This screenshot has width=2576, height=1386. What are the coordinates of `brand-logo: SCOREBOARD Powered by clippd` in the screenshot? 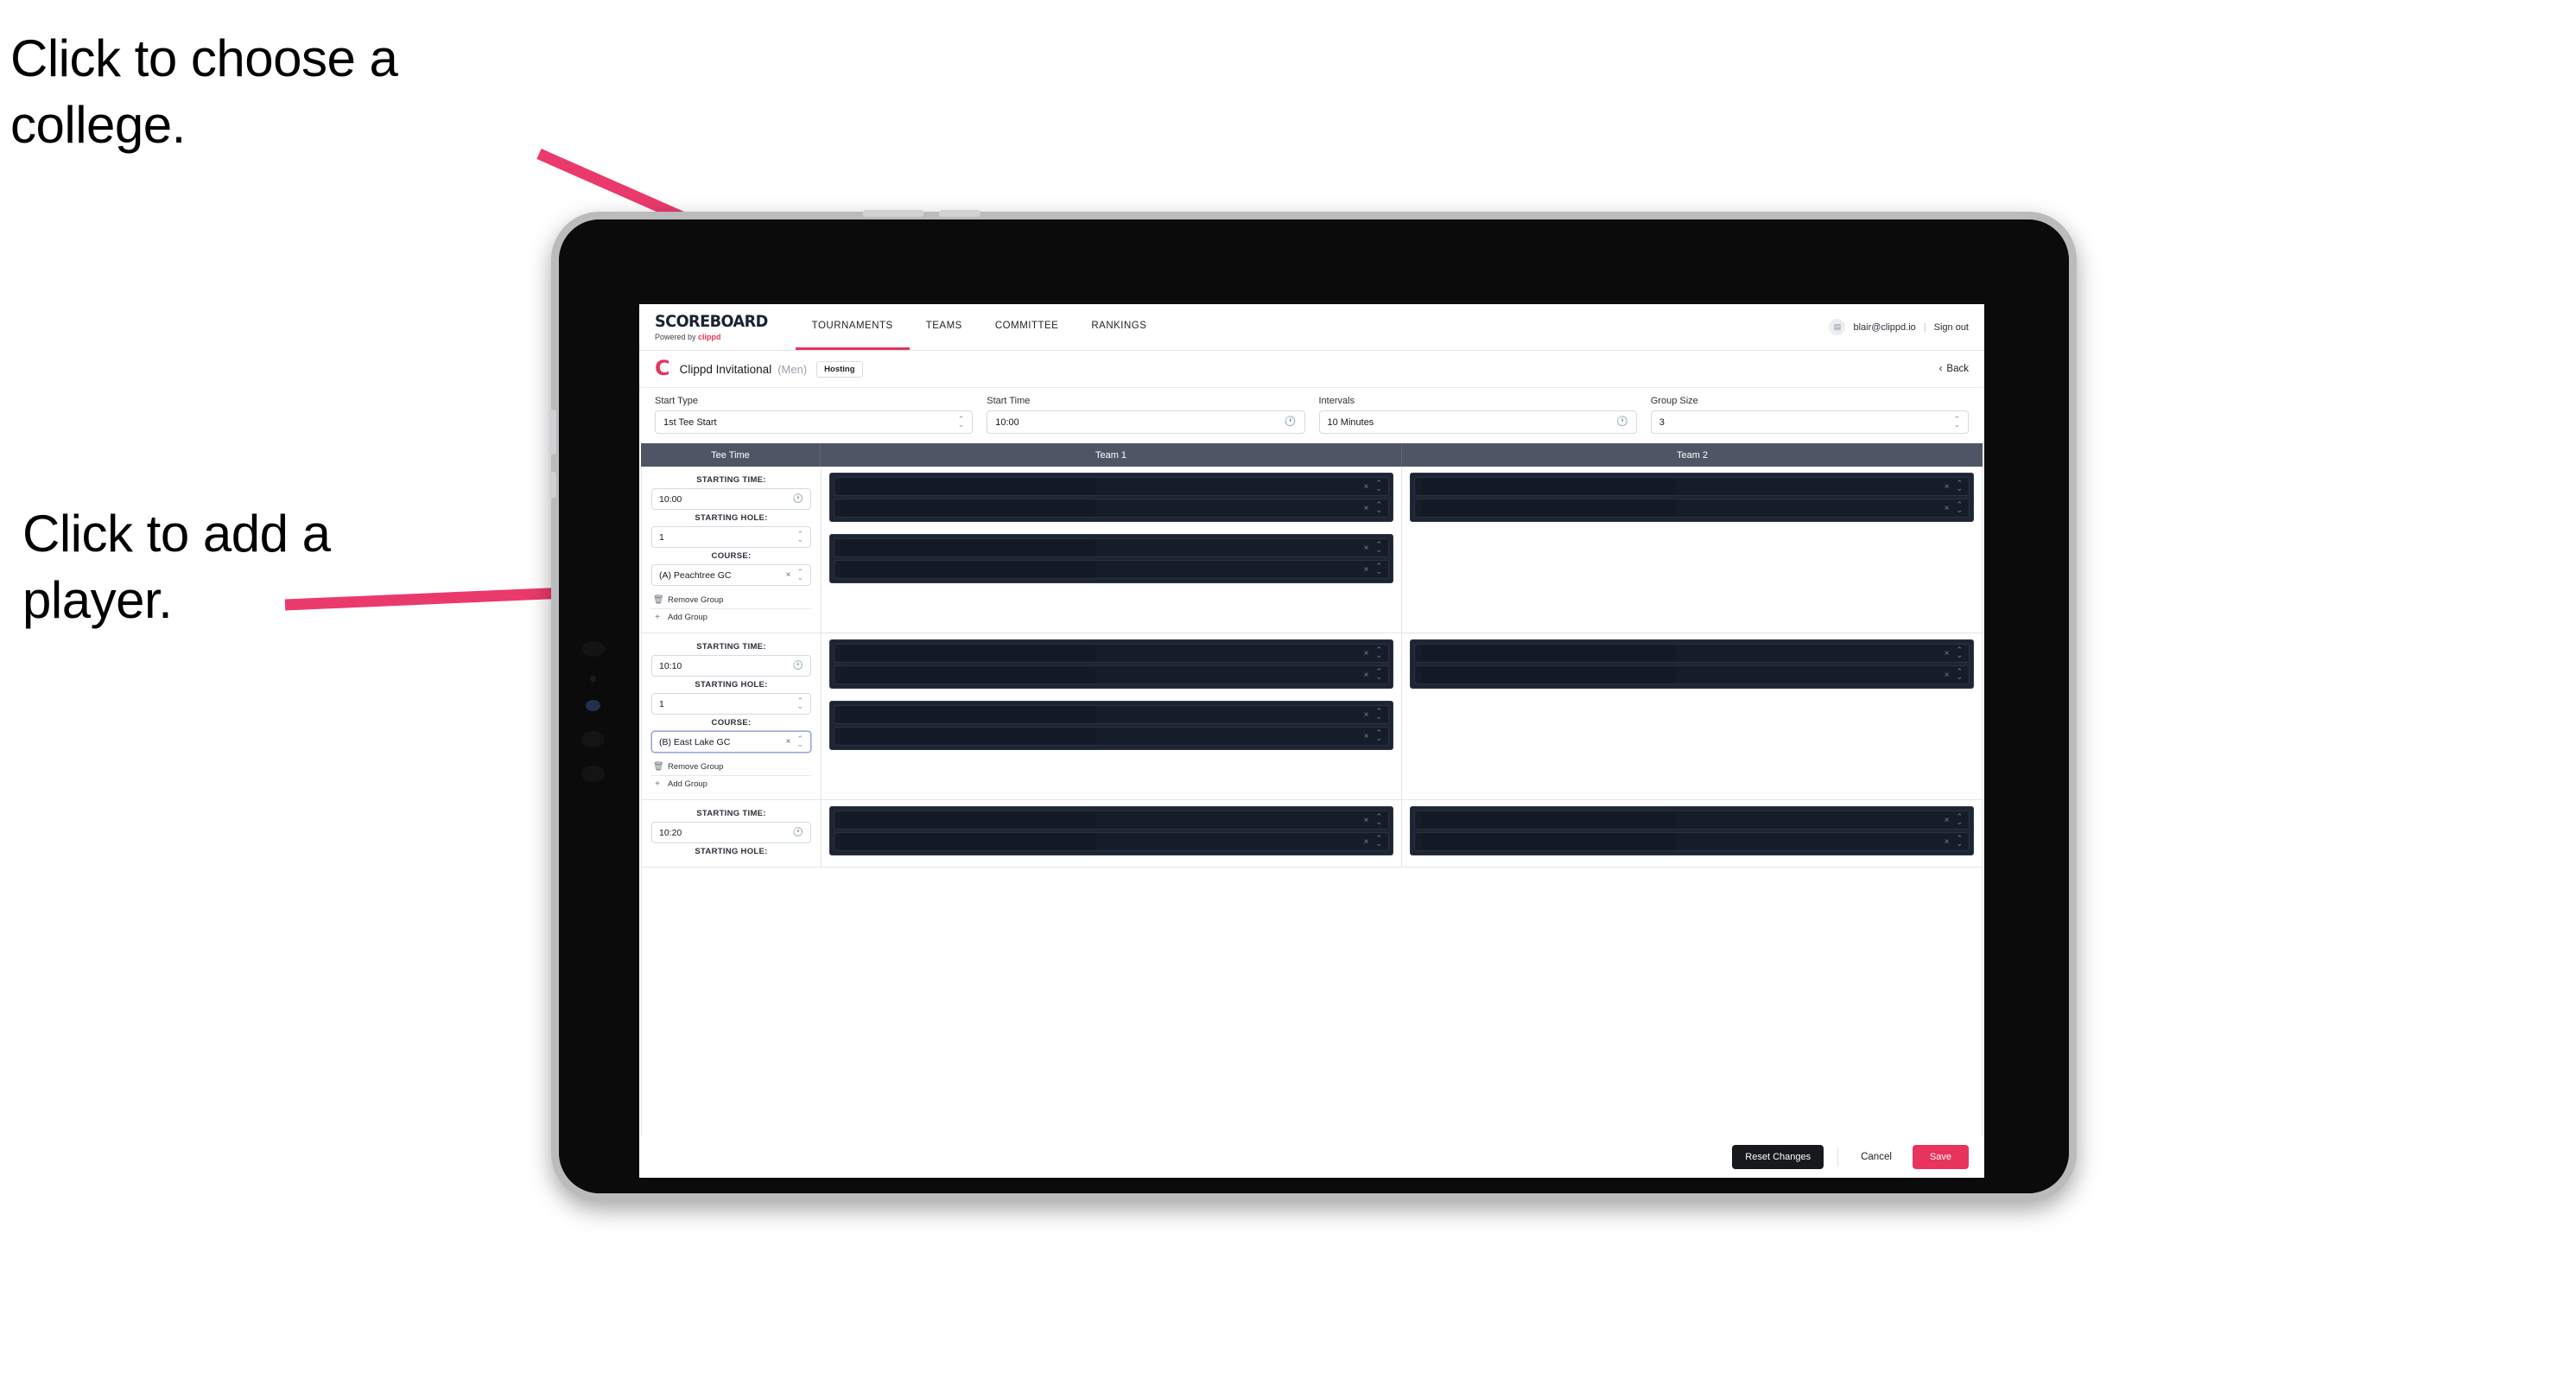 It's located at (725, 327).